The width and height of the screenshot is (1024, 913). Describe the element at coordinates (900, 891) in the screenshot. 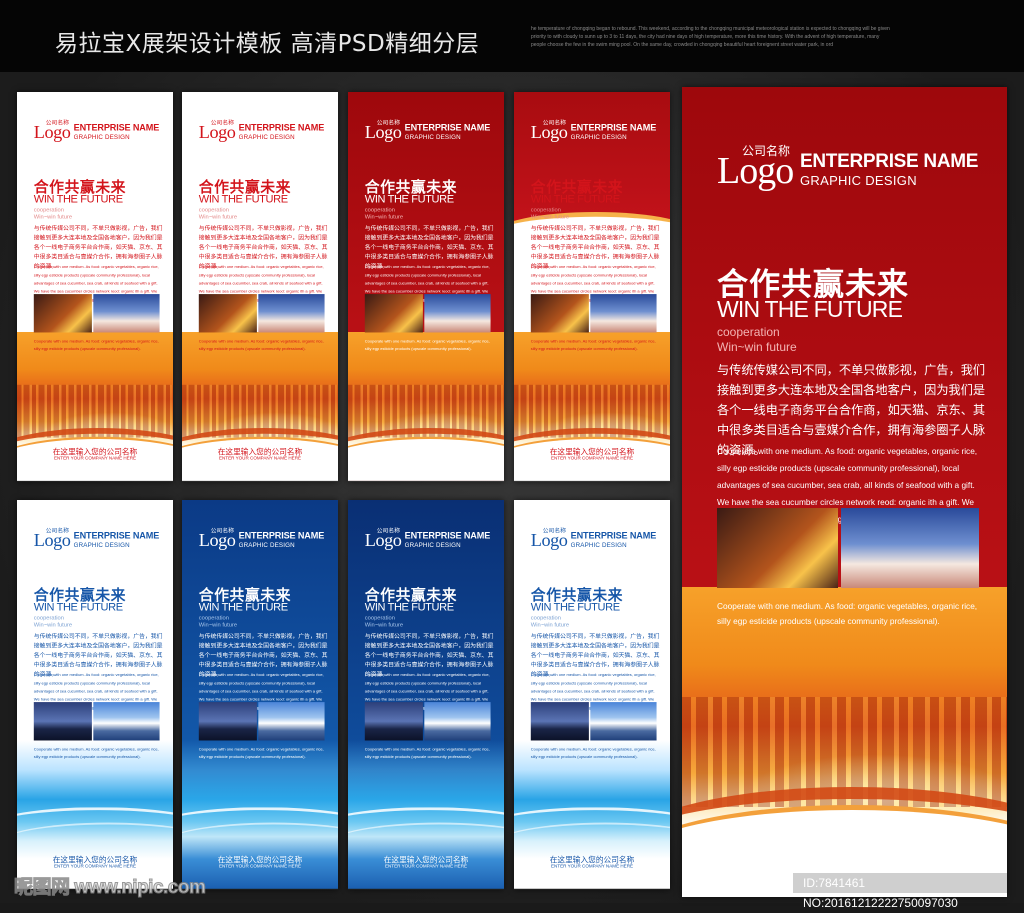

I see `id-label: ID:7841461 NO:20161212222750097030` at that location.